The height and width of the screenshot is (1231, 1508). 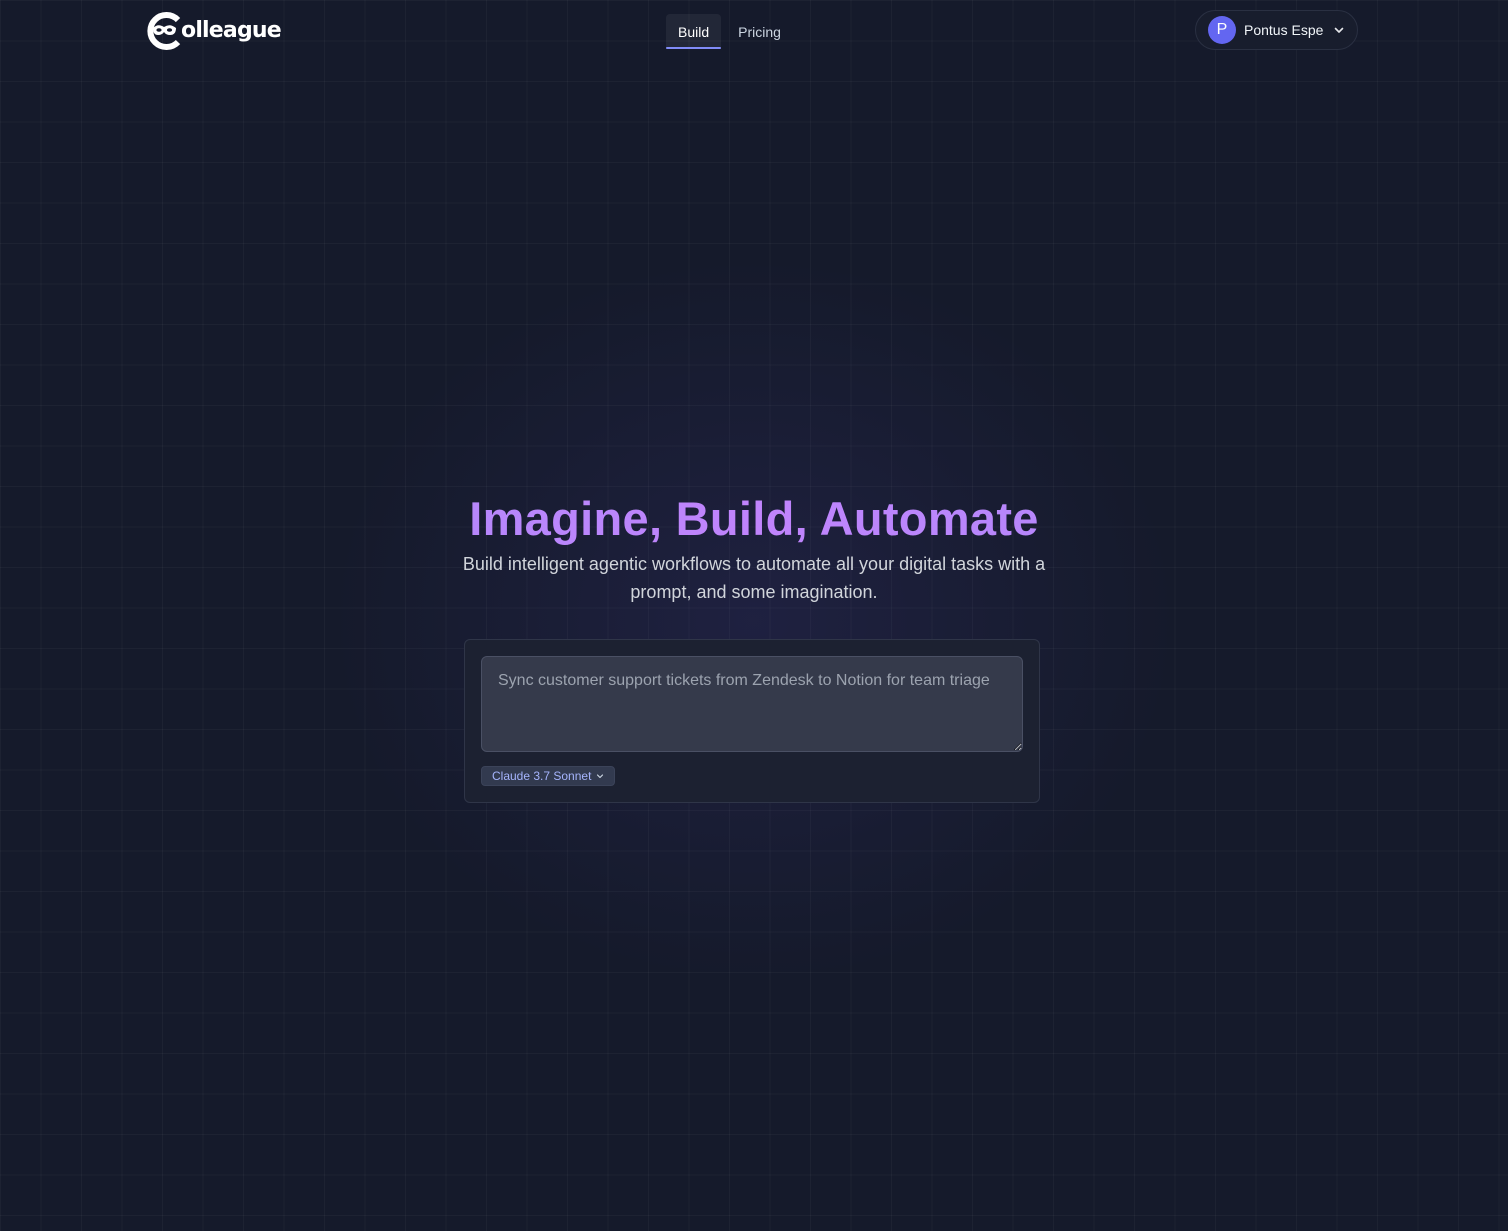 I want to click on model-select-label: Claude 3.7 Sonnet, so click(x=542, y=776).